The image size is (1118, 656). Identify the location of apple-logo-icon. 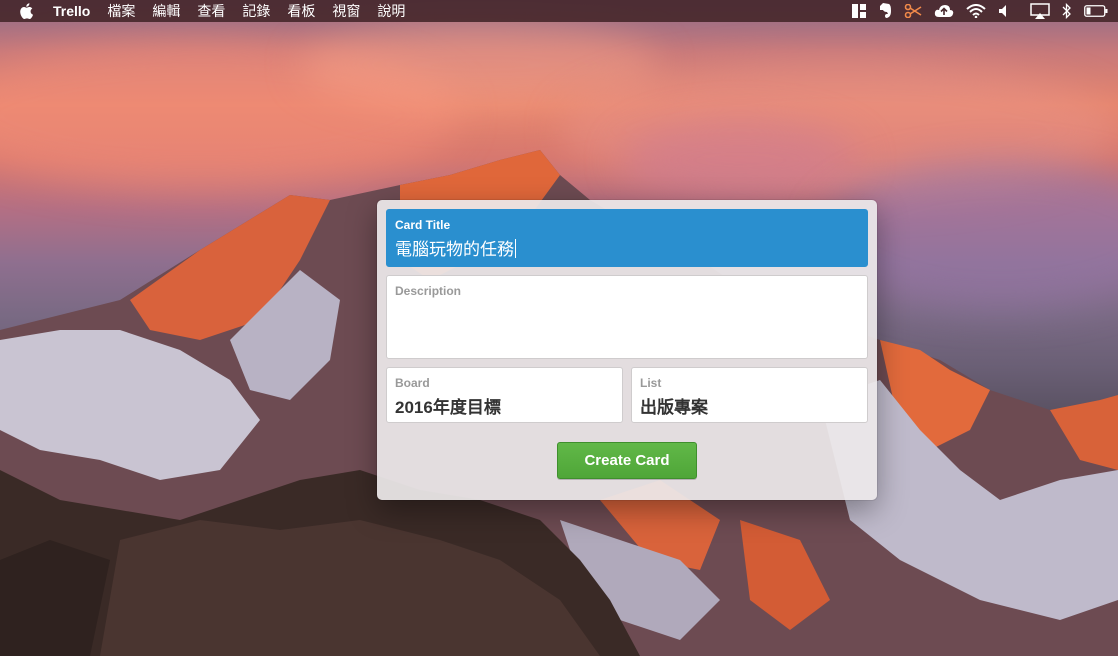
(27, 11).